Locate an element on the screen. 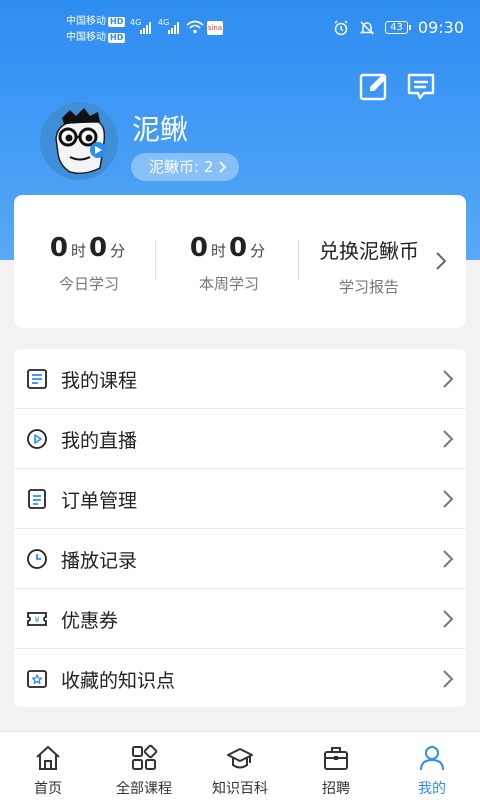  coupon-icon: ¥ is located at coordinates (37, 619).